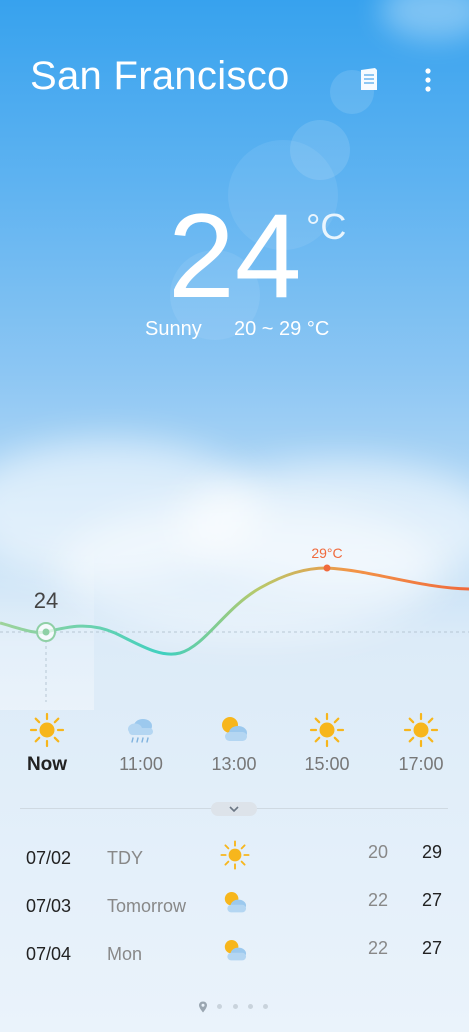 This screenshot has height=1032, width=469. I want to click on hour-time: 17:00, so click(421, 764).